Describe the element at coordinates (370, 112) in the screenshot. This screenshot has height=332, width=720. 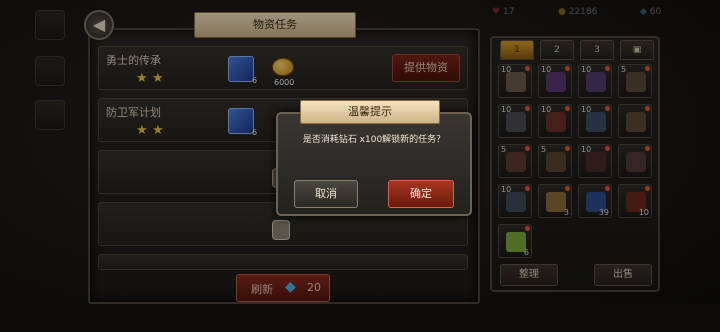
I see `dialog-title: 温馨提示` at that location.